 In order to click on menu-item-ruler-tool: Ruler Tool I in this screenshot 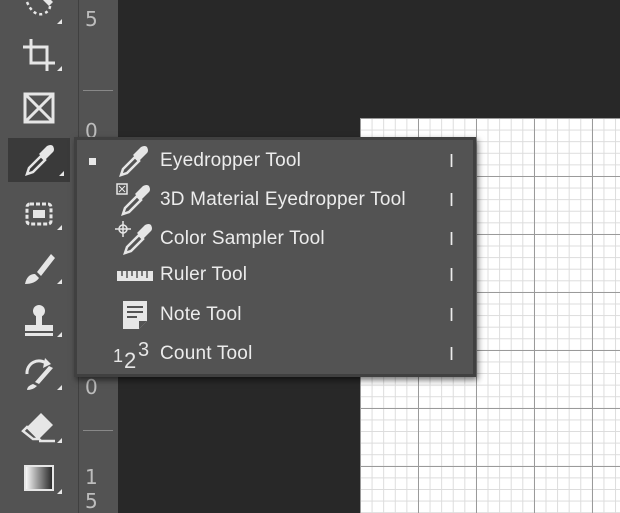, I will do `click(275, 275)`.